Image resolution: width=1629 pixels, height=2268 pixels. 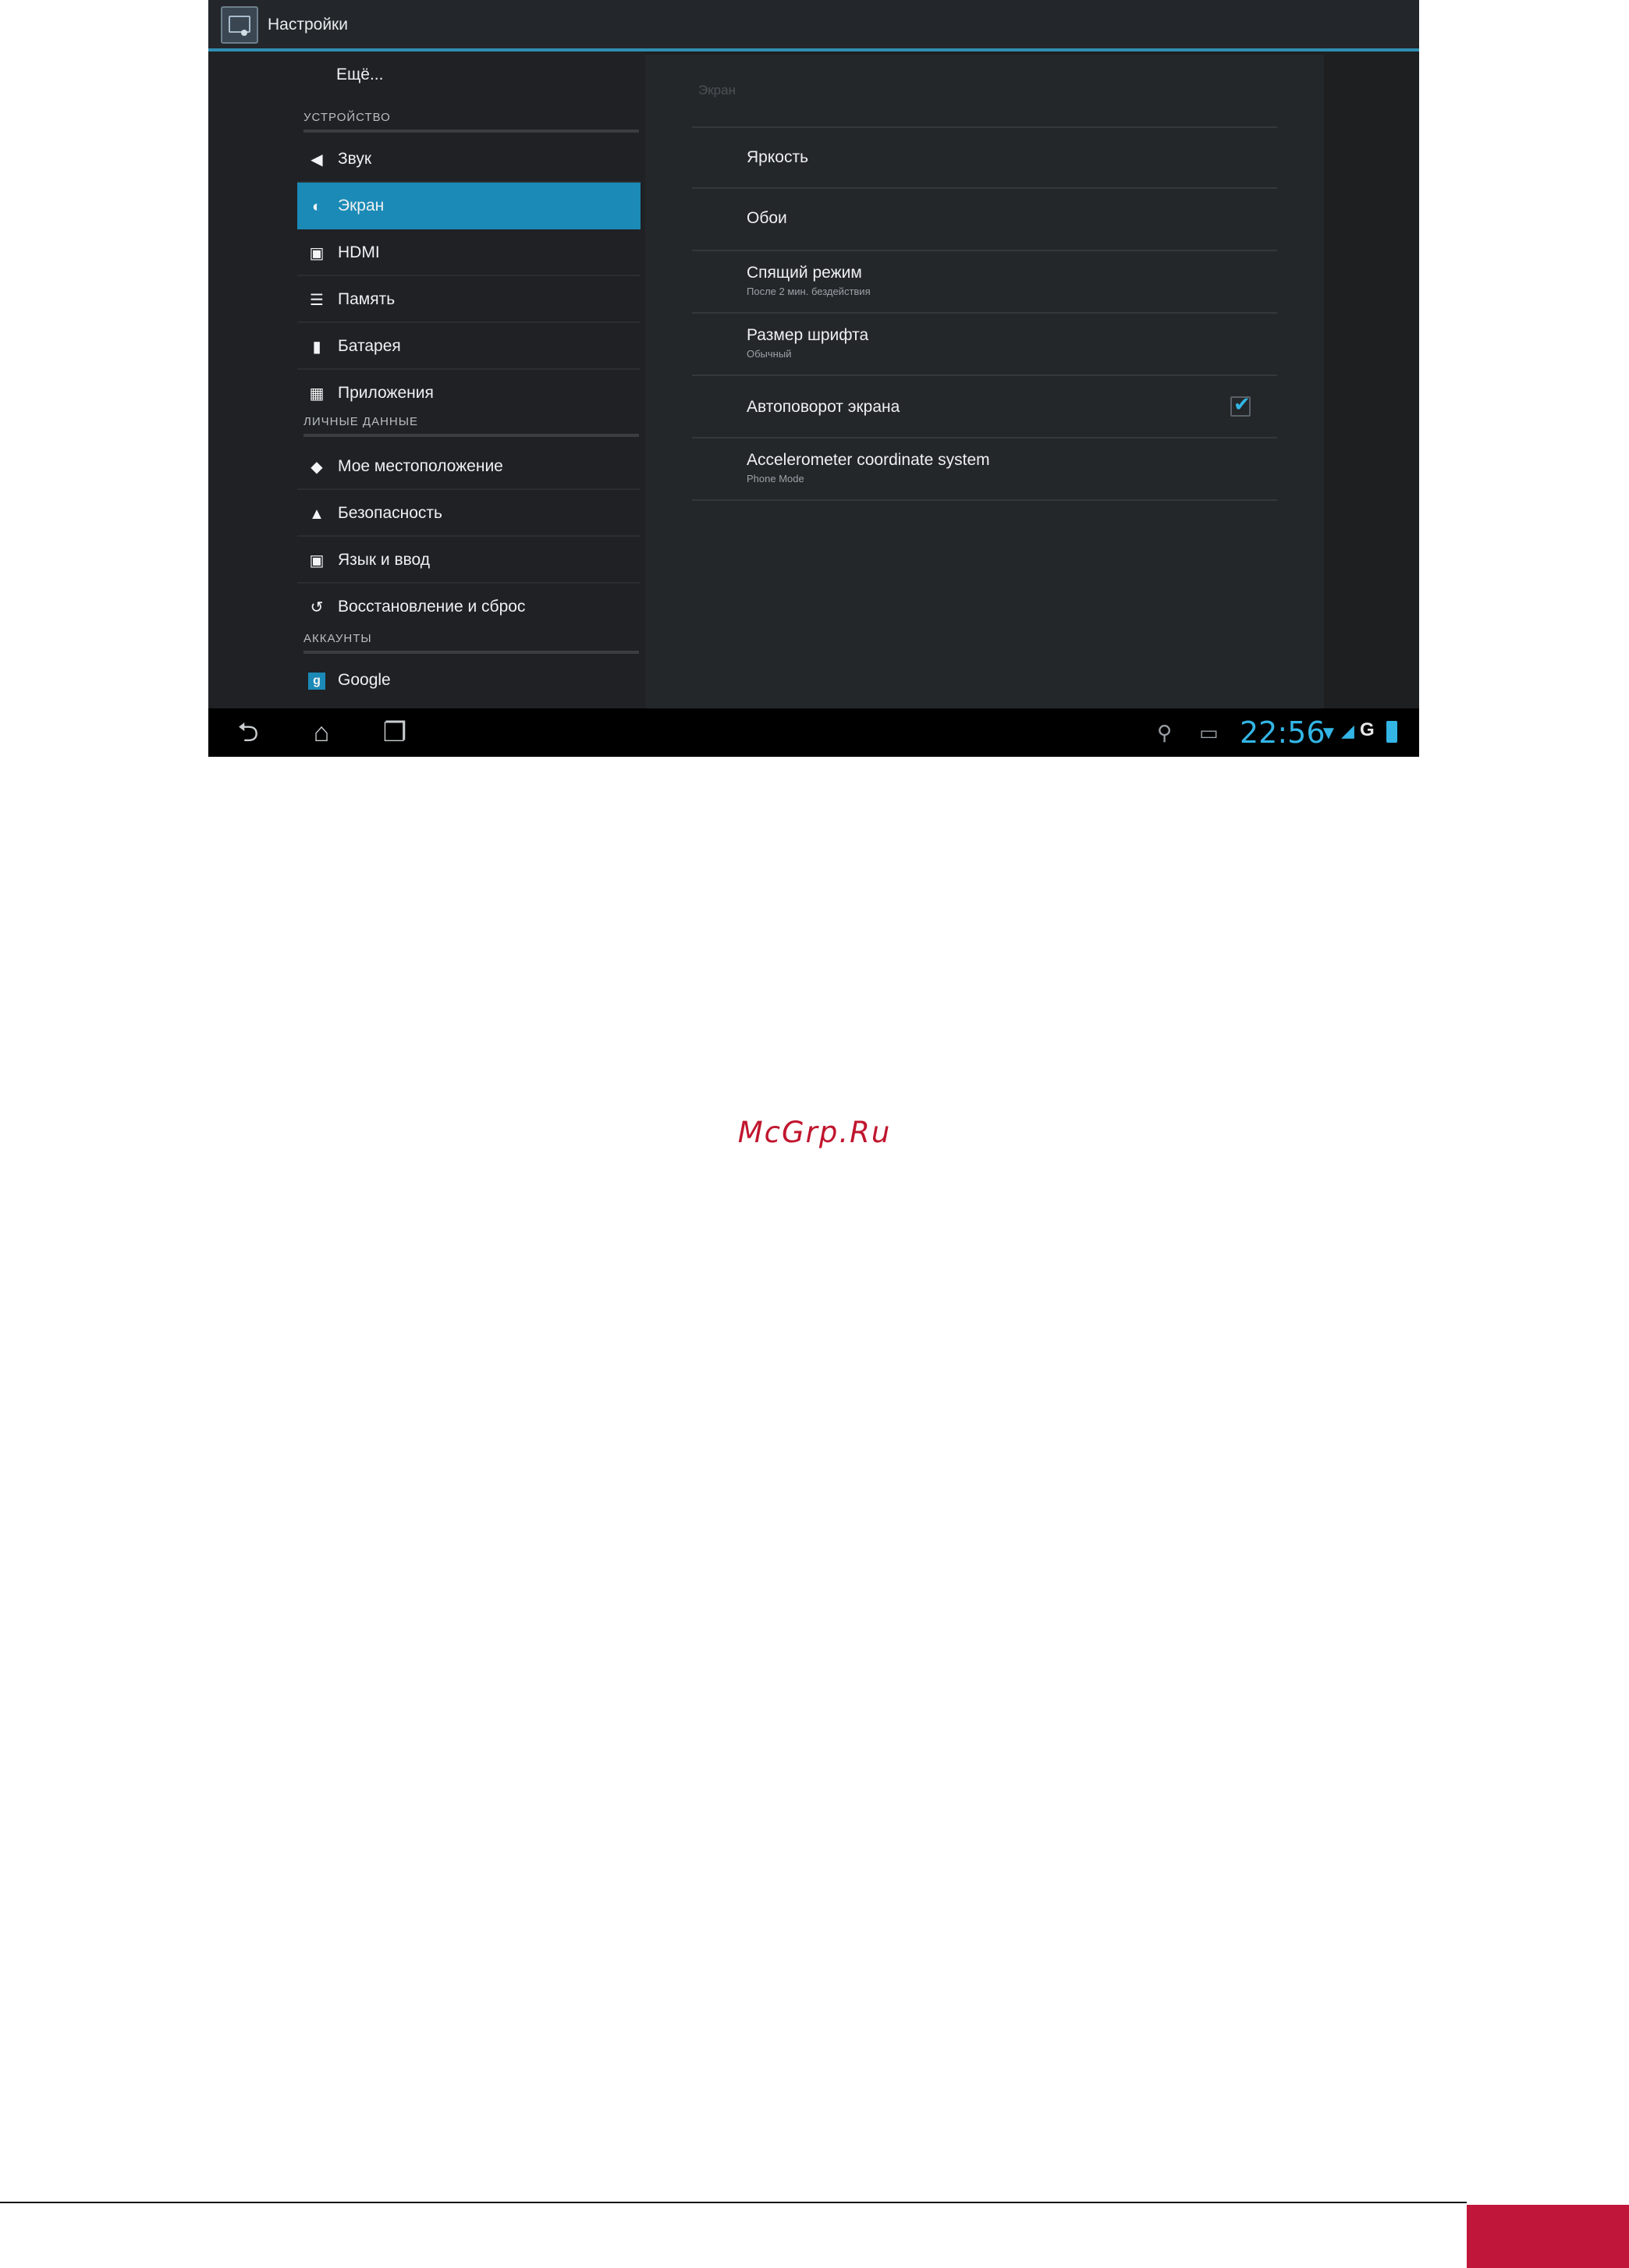 I want to click on settings-item-language: ▣ Язык и ввод, so click(x=469, y=560).